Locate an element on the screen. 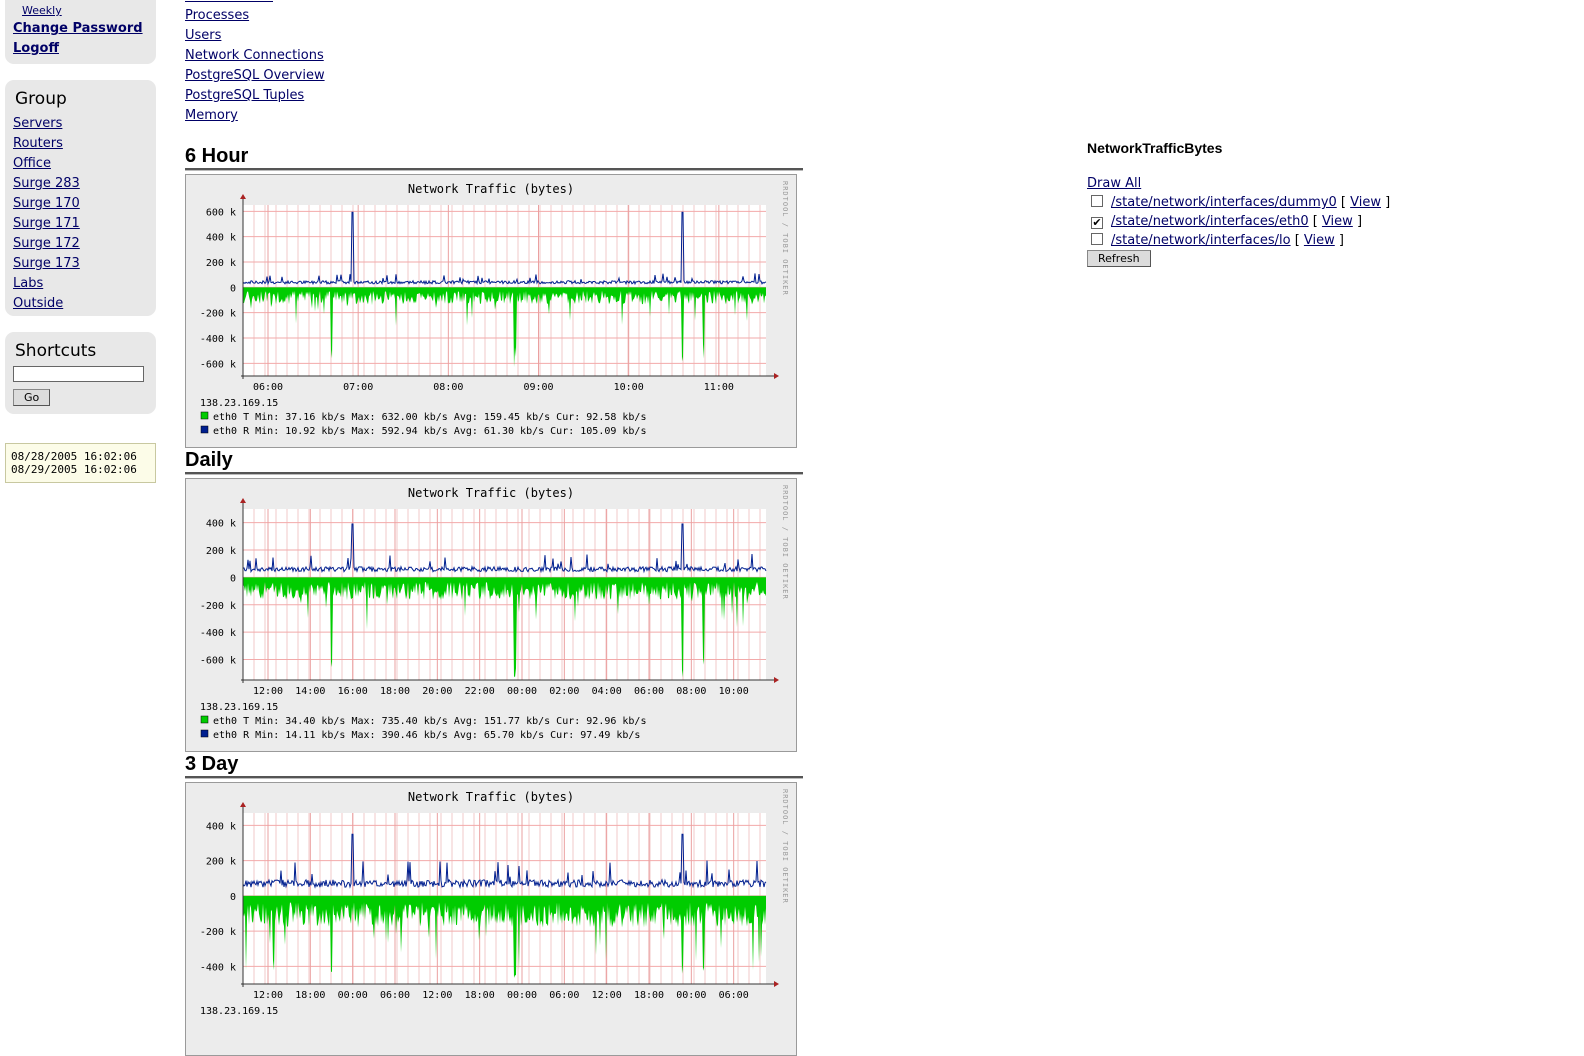 This screenshot has height=1056, width=1584. account-menu: Weekly Change Password Logoff is located at coordinates (80, 32).